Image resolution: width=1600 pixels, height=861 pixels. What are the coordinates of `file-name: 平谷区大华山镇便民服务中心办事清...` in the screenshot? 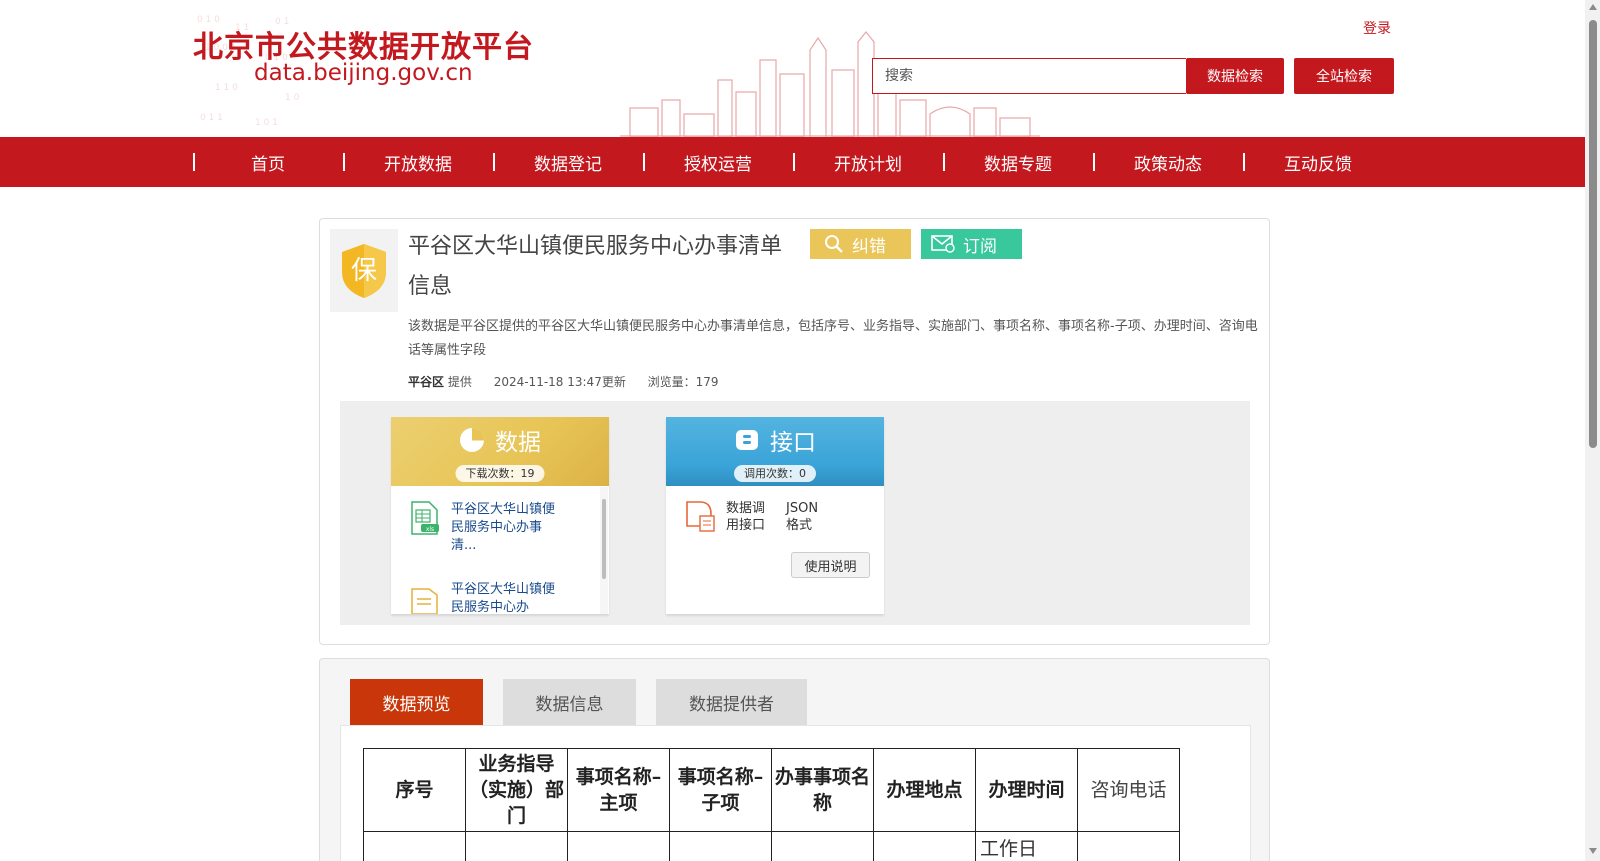 It's located at (506, 528).